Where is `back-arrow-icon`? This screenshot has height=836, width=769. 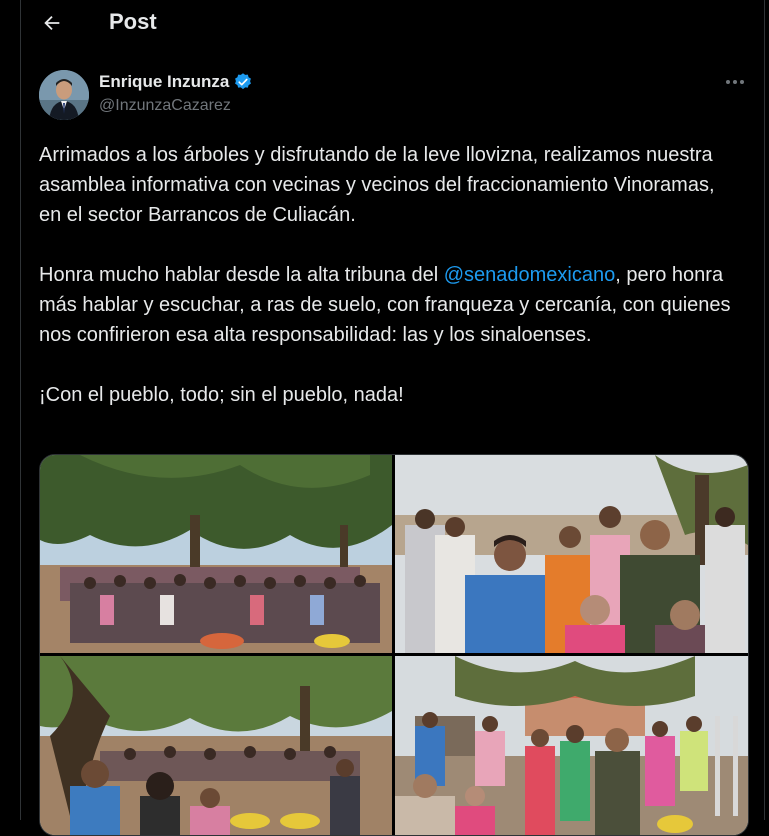 back-arrow-icon is located at coordinates (52, 23).